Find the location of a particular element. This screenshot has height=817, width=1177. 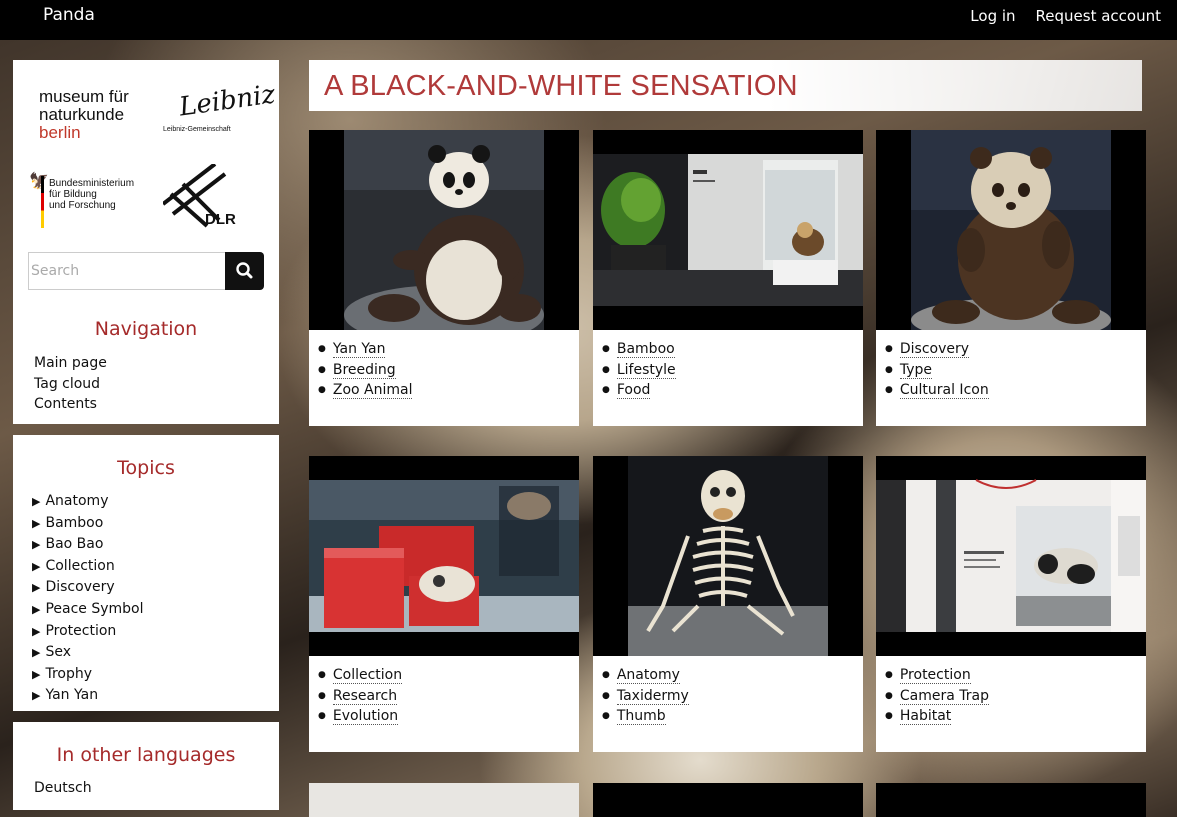

gallery-card: Collection Research Evolution is located at coordinates (444, 604).